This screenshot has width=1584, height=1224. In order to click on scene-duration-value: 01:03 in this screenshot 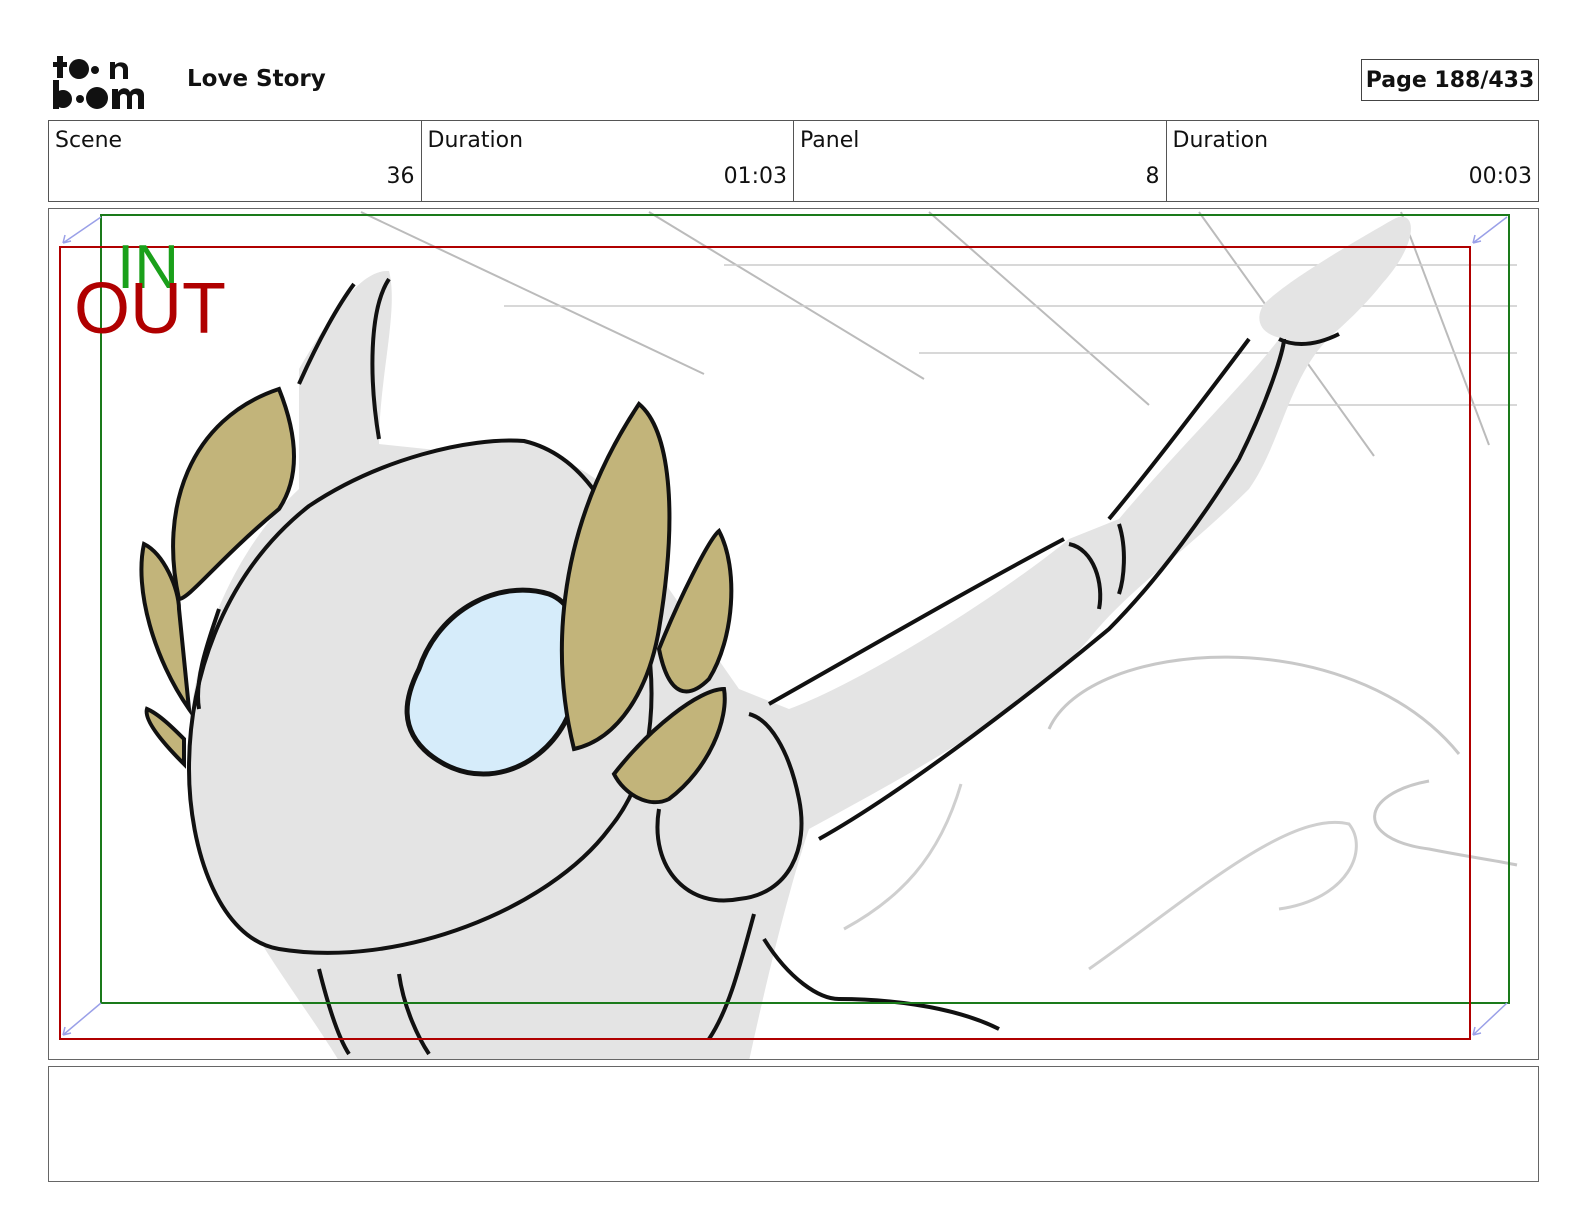, I will do `click(755, 176)`.